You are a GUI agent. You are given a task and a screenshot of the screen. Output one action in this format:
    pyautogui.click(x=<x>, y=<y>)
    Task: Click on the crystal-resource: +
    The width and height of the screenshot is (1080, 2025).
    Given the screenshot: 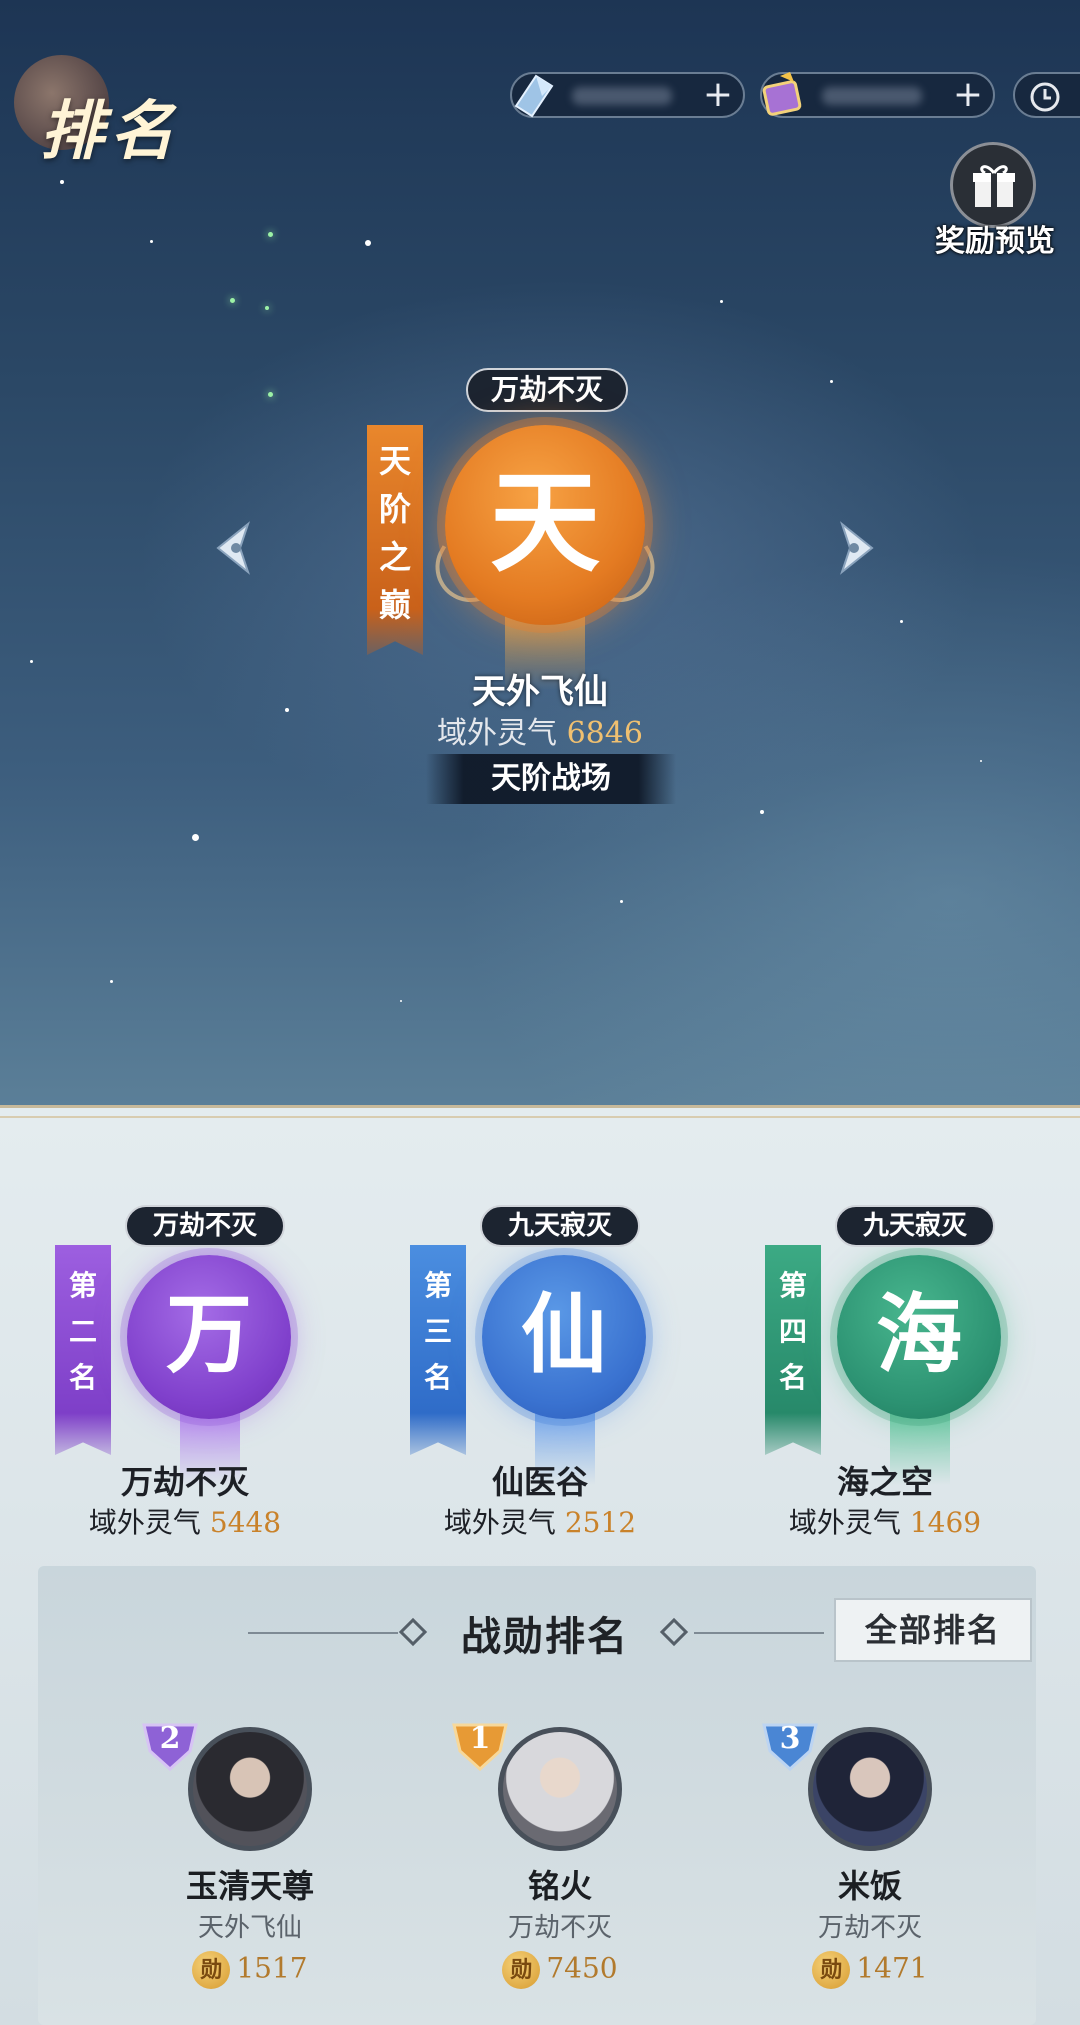 What is the action you would take?
    pyautogui.click(x=627, y=95)
    